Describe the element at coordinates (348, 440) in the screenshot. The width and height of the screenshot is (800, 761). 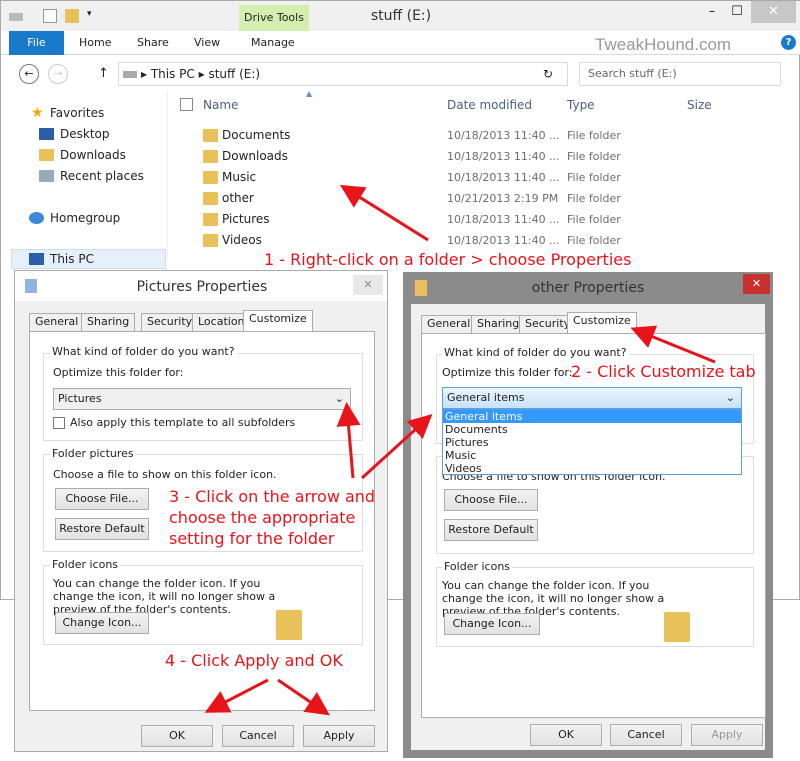
I see `arrow-step3a` at that location.